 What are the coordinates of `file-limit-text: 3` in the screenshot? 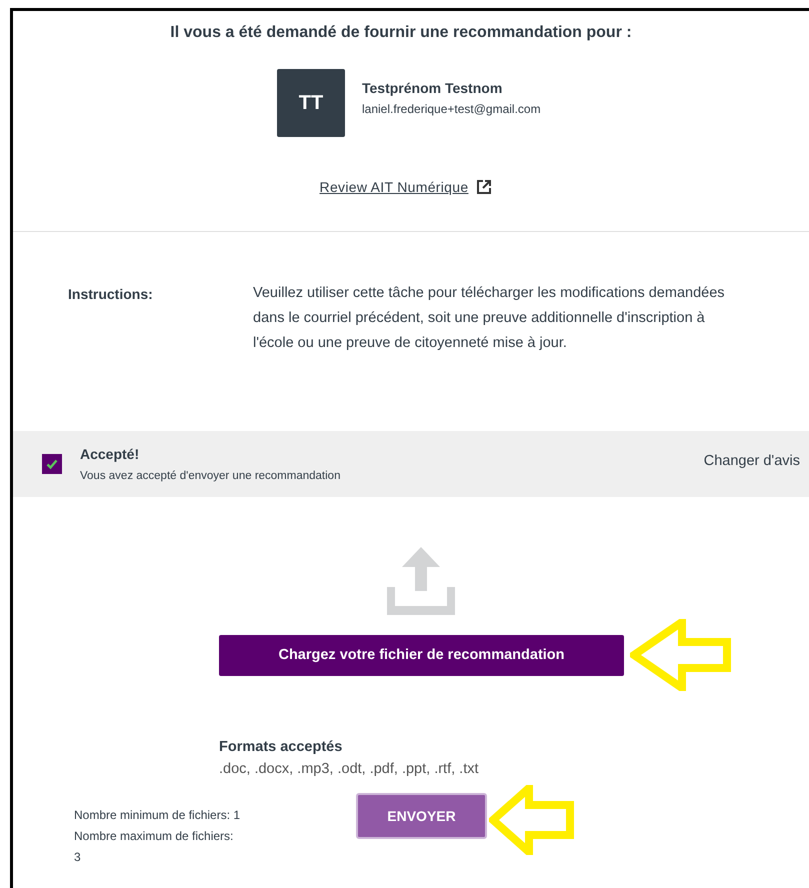 It's located at (78, 857).